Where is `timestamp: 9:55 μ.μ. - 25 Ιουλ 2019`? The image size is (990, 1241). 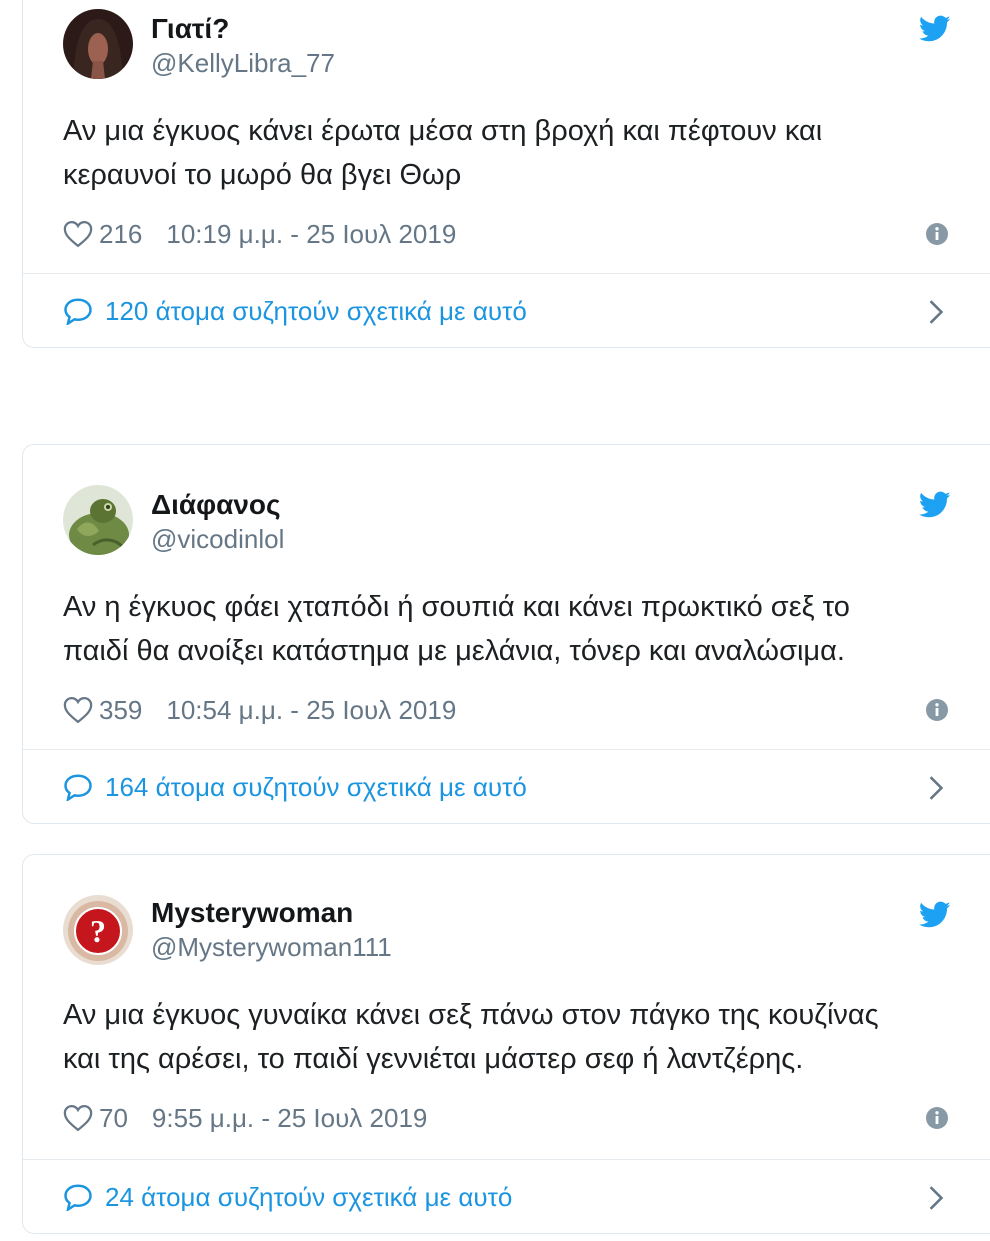
timestamp: 9:55 μ.μ. - 25 Ιουλ 2019 is located at coordinates (289, 1118).